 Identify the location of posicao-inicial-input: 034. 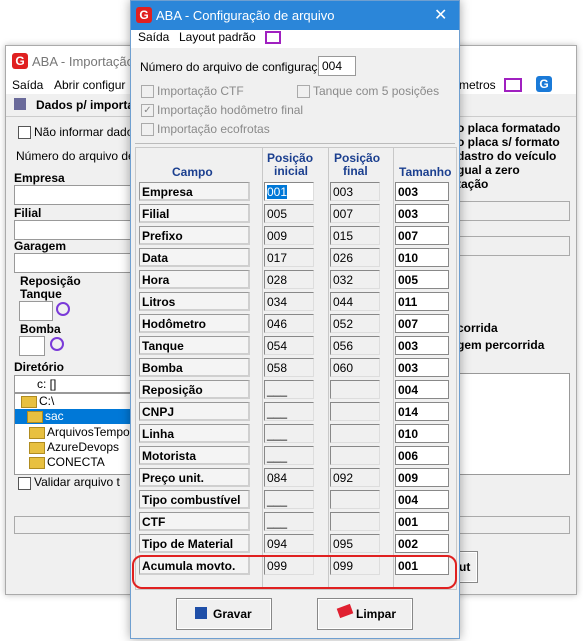
(289, 301).